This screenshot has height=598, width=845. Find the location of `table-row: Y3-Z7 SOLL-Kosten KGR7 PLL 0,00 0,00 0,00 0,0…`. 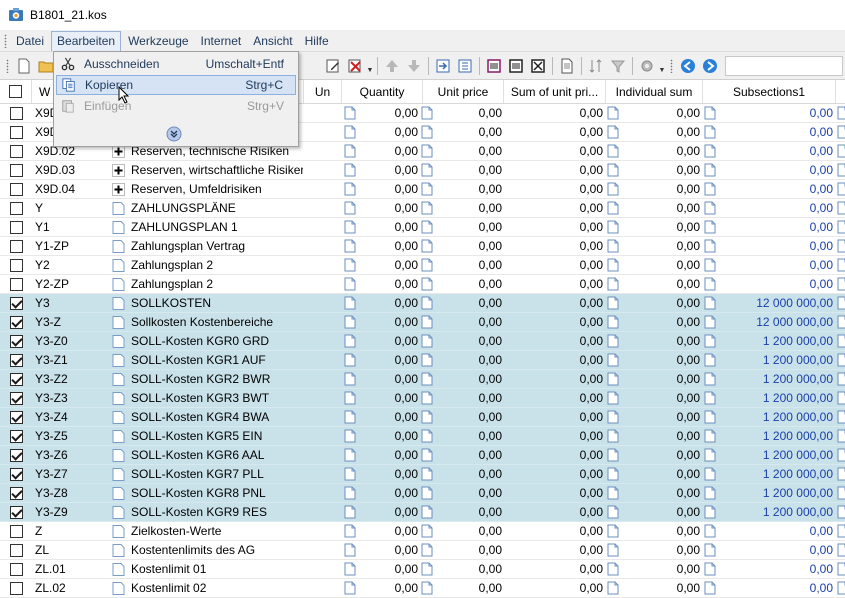

table-row: Y3-Z7 SOLL-Kosten KGR7 PLL 0,00 0,00 0,00 0,0… is located at coordinates (422, 474).